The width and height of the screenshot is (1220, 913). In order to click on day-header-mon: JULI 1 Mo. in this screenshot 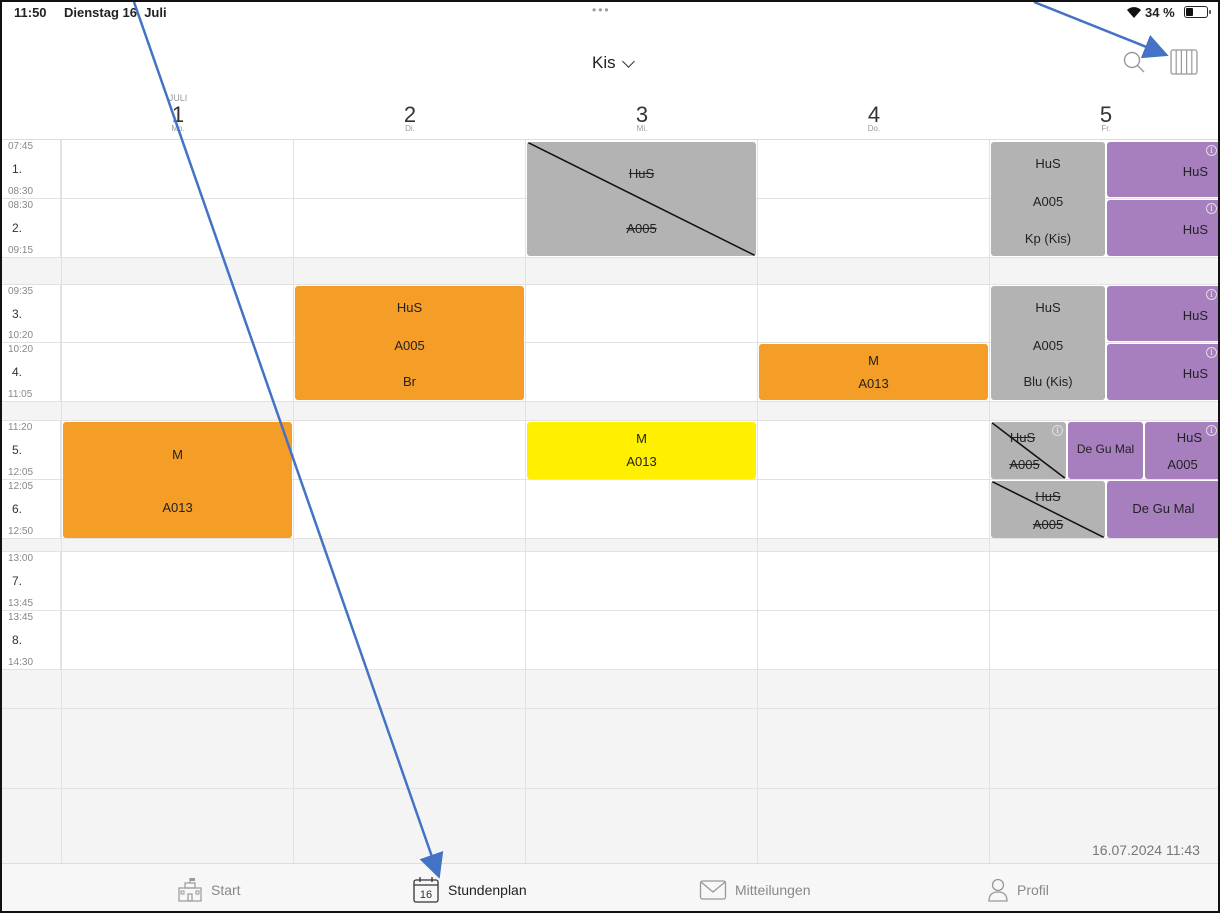, I will do `click(178, 115)`.